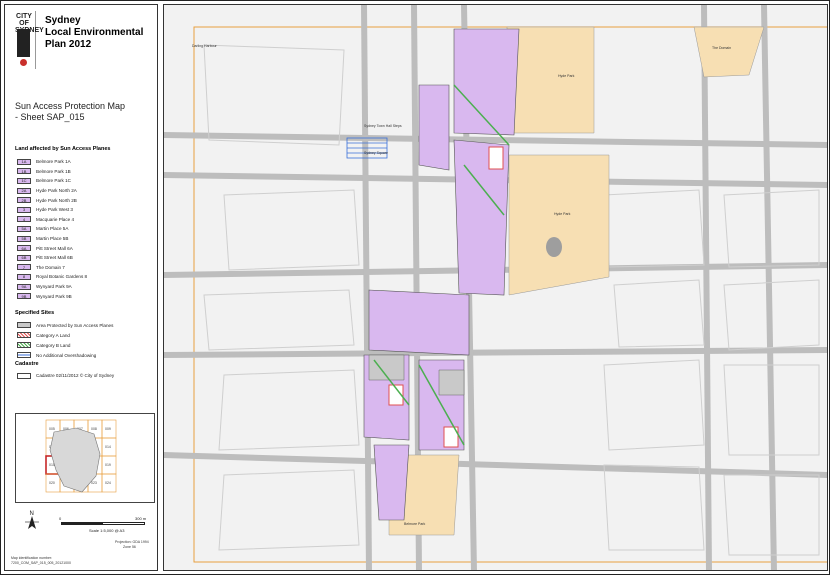  I want to click on legend-swatch: 2A, so click(24, 190).